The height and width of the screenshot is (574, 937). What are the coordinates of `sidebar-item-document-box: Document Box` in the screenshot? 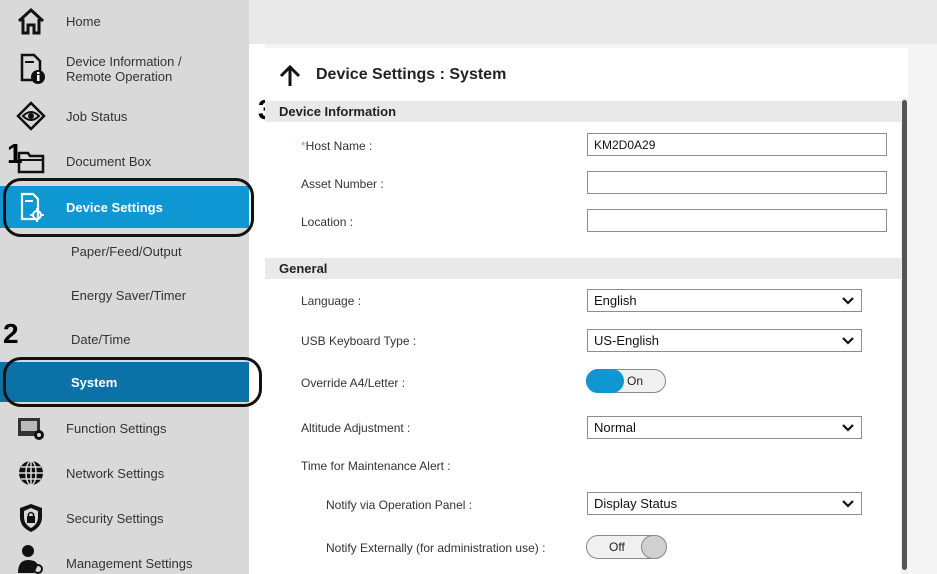 It's located at (124, 161).